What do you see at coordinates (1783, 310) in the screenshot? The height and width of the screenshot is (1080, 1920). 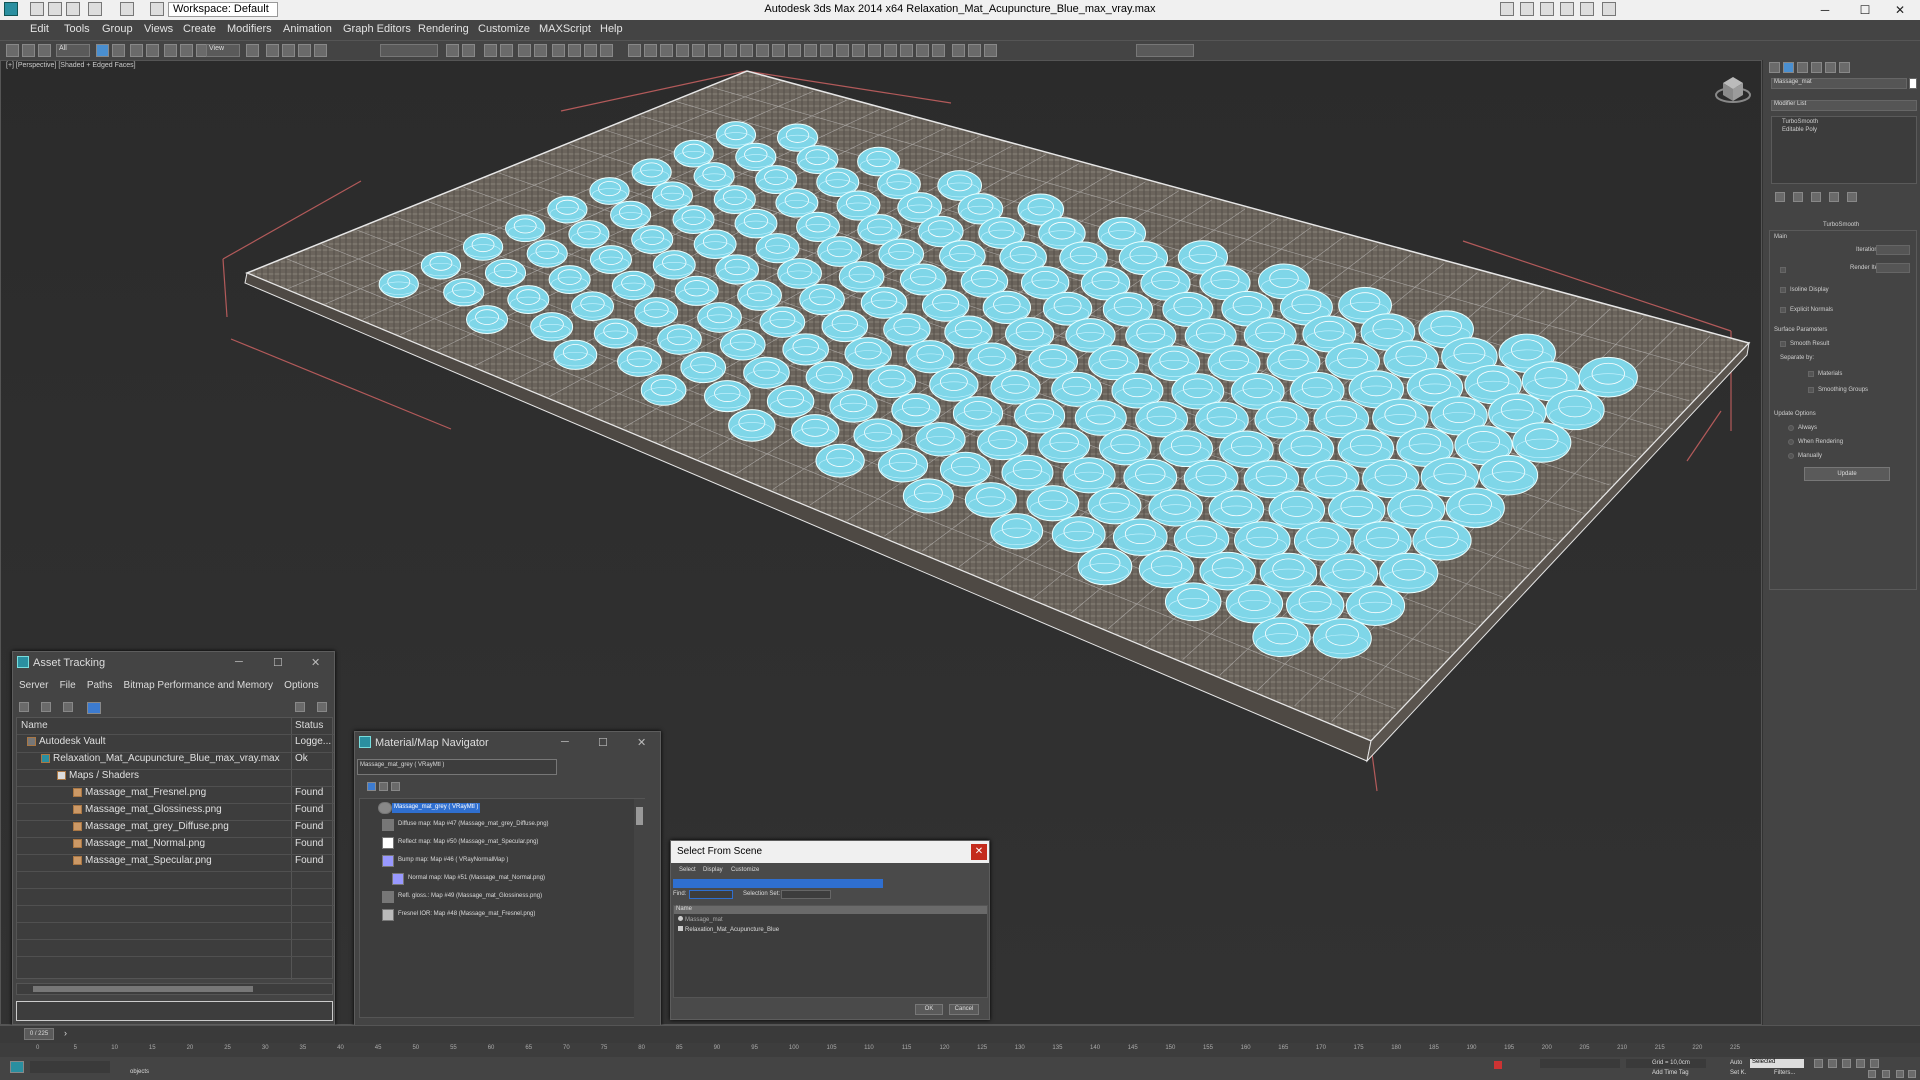 I see `explicit-normals-checkbox` at bounding box center [1783, 310].